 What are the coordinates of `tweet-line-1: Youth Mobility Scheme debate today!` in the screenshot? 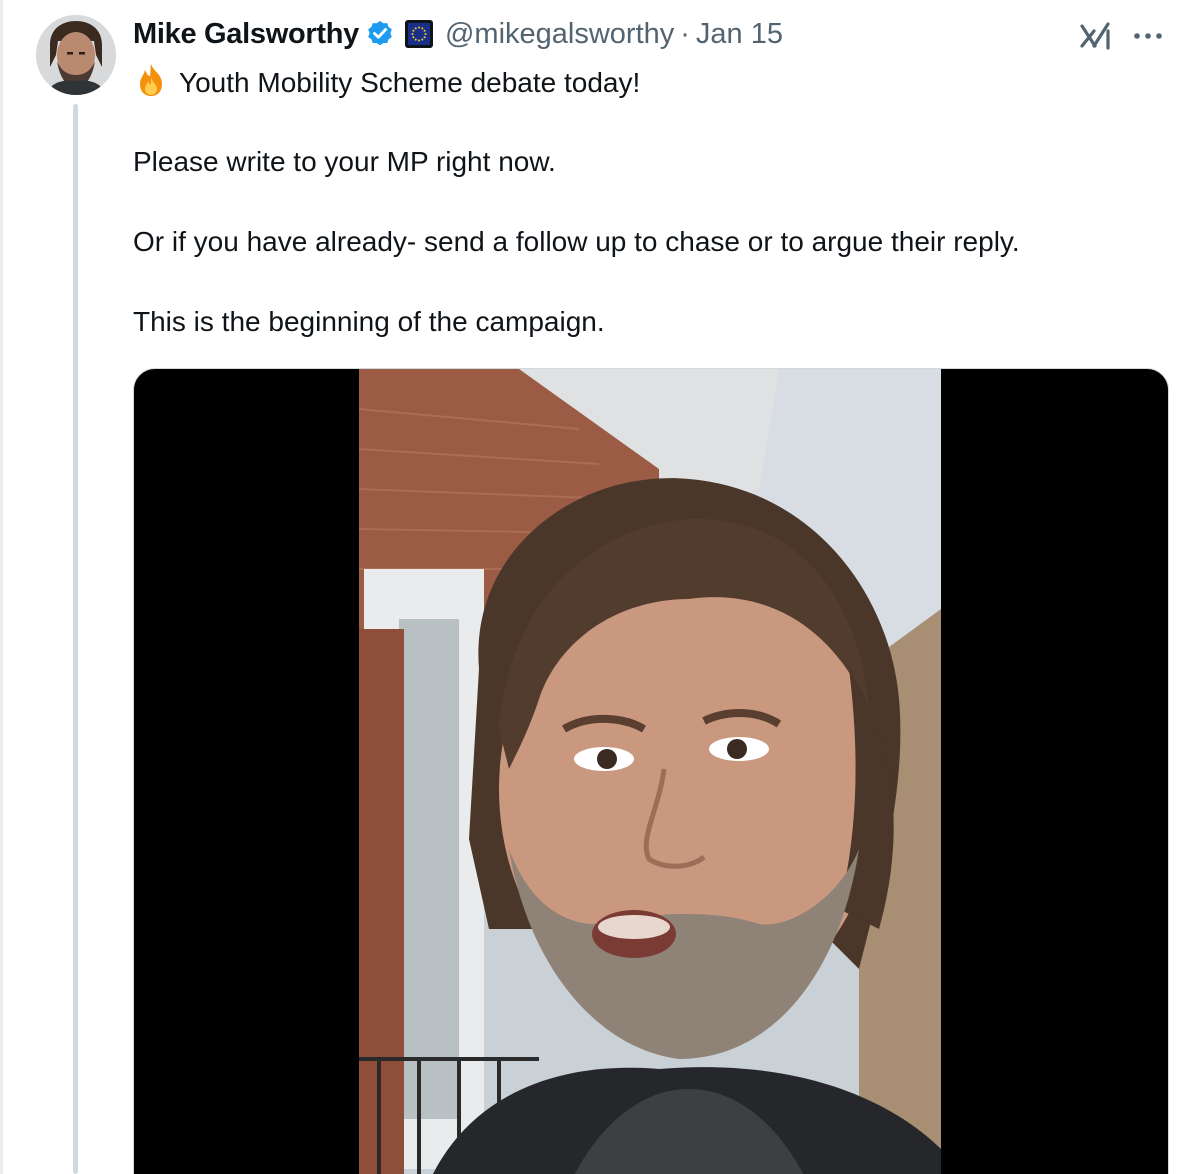 It's located at (648, 82).